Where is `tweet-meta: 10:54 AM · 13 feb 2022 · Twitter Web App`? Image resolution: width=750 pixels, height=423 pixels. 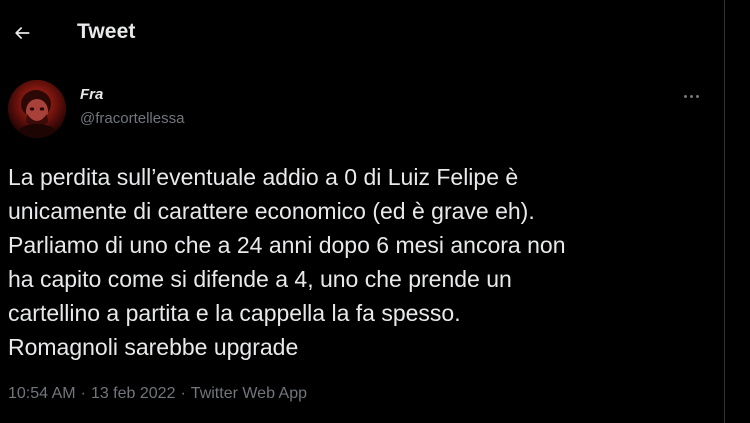 tweet-meta: 10:54 AM · 13 feb 2022 · Twitter Web App is located at coordinates (157, 394).